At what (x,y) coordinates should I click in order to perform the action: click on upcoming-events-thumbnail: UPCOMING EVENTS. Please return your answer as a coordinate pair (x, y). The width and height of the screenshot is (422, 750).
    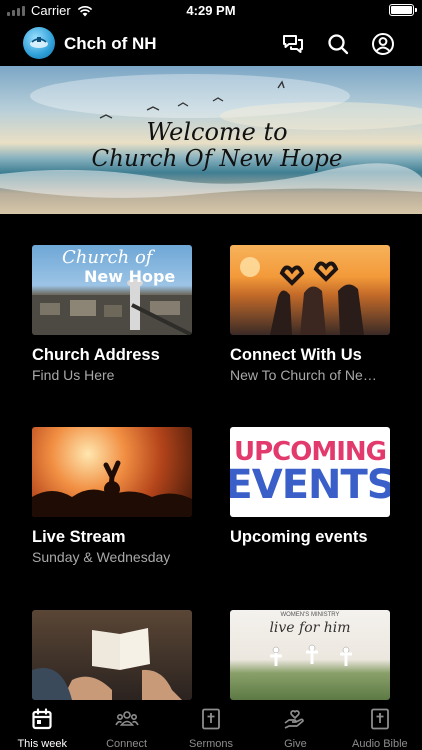
    Looking at the image, I should click on (310, 472).